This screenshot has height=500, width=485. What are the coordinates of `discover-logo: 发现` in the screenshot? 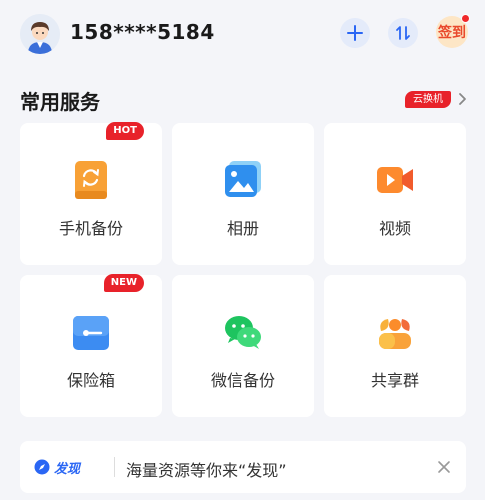 It's located at (57, 467).